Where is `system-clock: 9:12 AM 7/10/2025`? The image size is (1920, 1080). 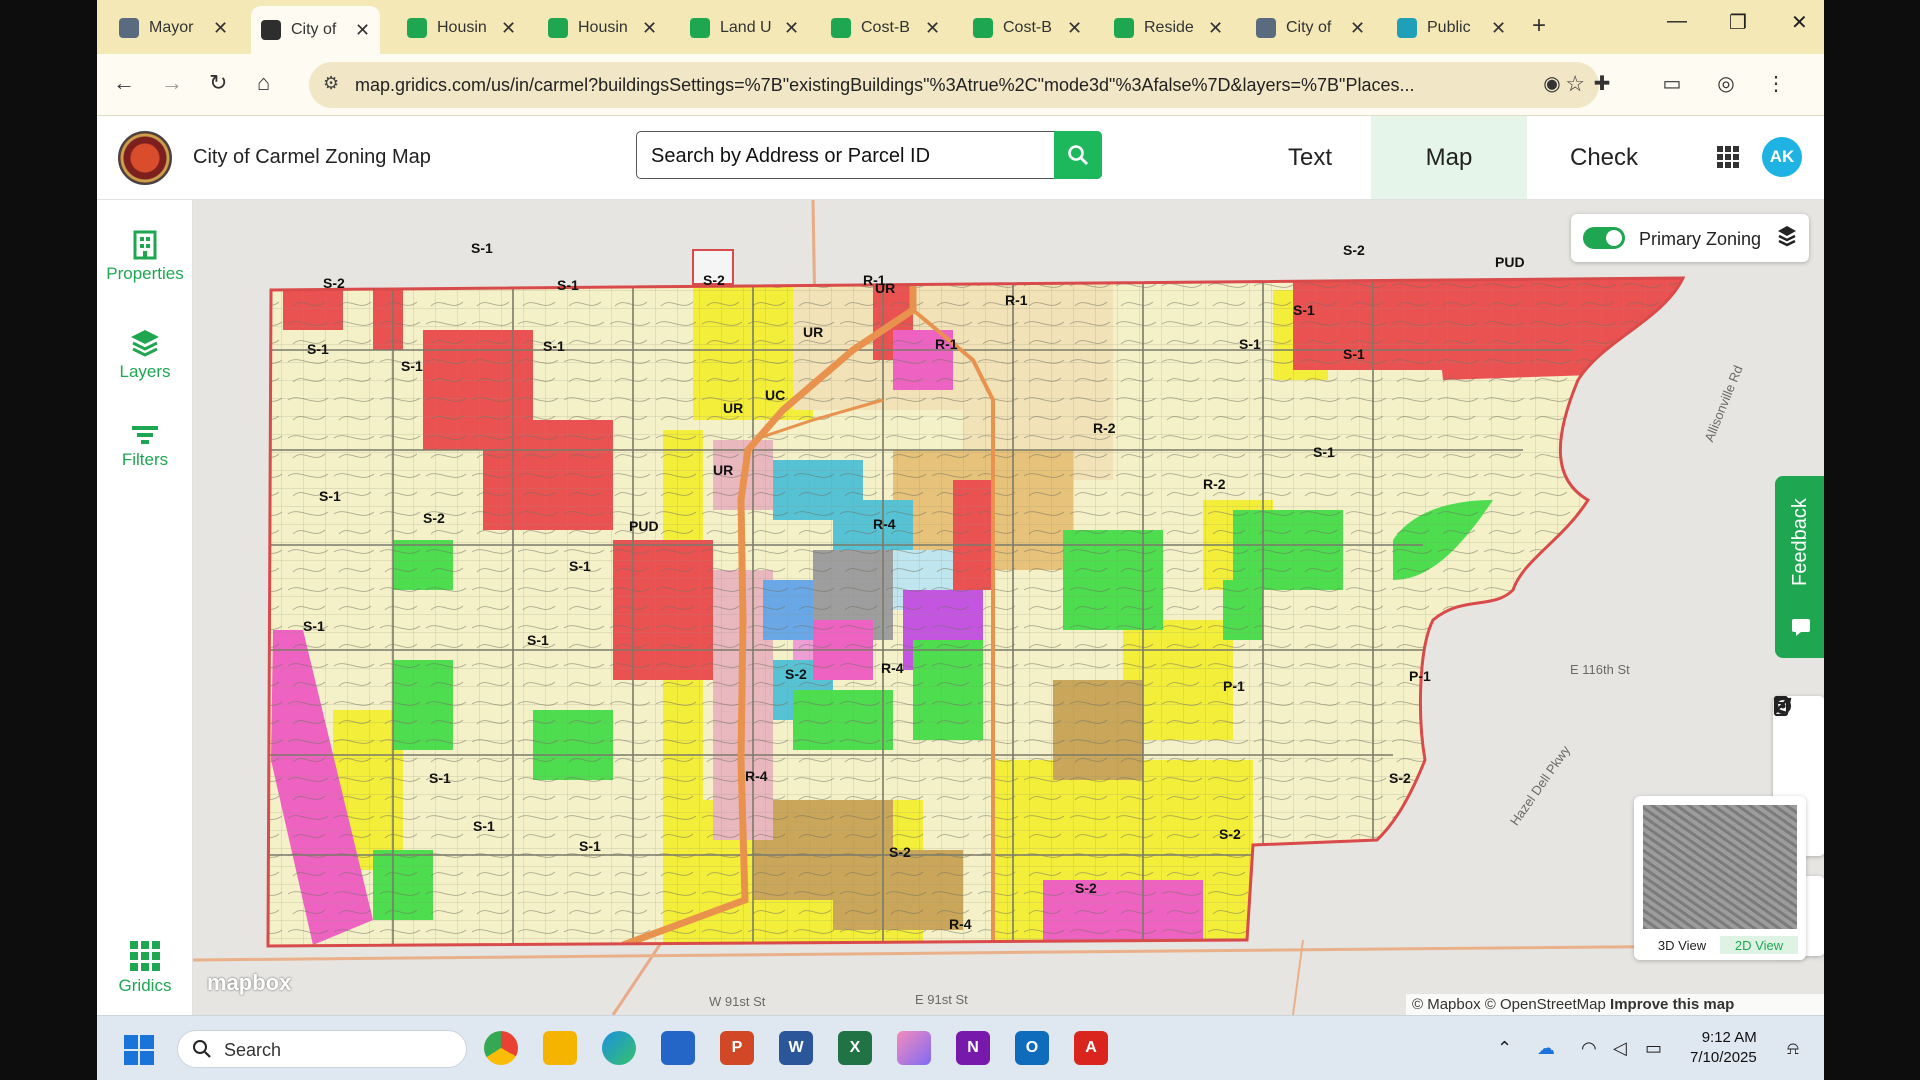
system-clock: 9:12 AM 7/10/2025 is located at coordinates (1723, 1048).